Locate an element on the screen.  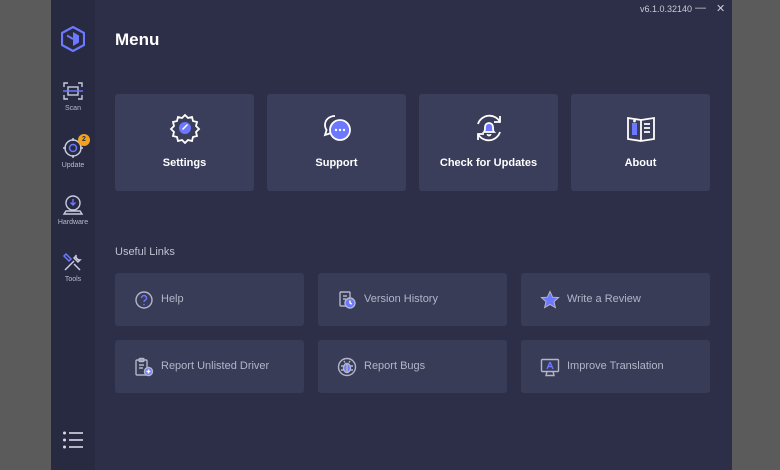
report-unlisted-driver-link-label: Report Unlisted Driver is located at coordinates (215, 366).